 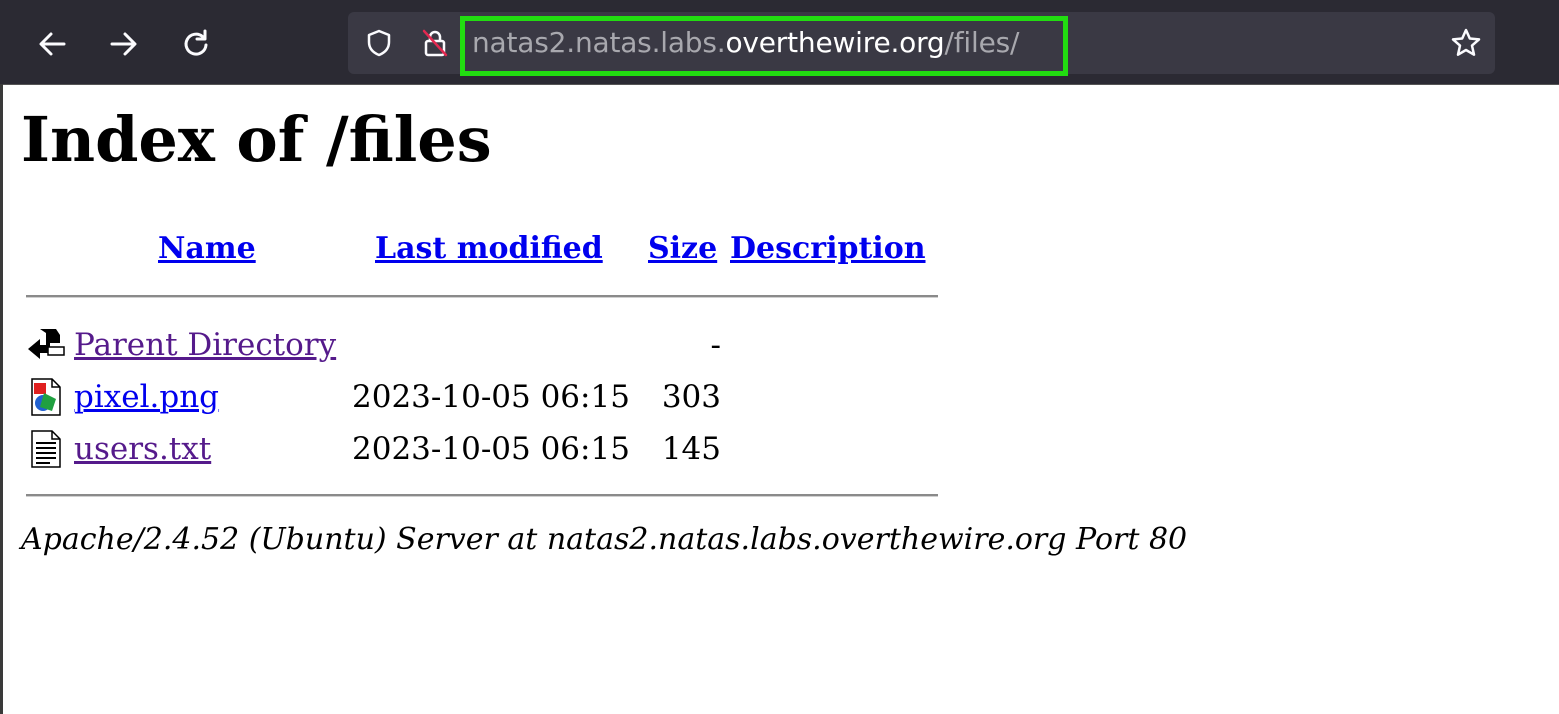 What do you see at coordinates (835, 42) in the screenshot?
I see `url-domain: overthewire.org` at bounding box center [835, 42].